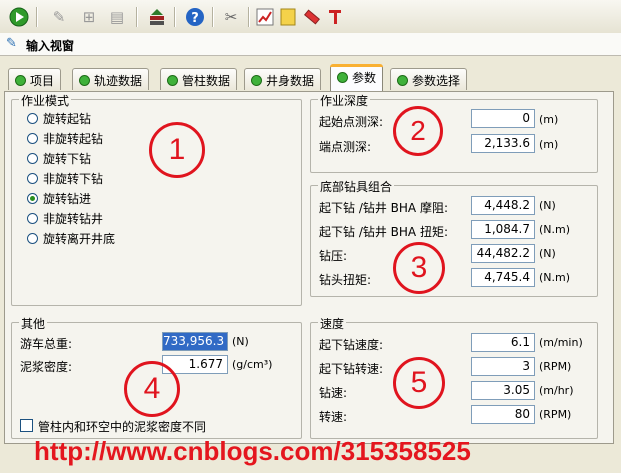 This screenshot has width=621, height=473. I want to click on trip-rpm-field: 3, so click(503, 366).